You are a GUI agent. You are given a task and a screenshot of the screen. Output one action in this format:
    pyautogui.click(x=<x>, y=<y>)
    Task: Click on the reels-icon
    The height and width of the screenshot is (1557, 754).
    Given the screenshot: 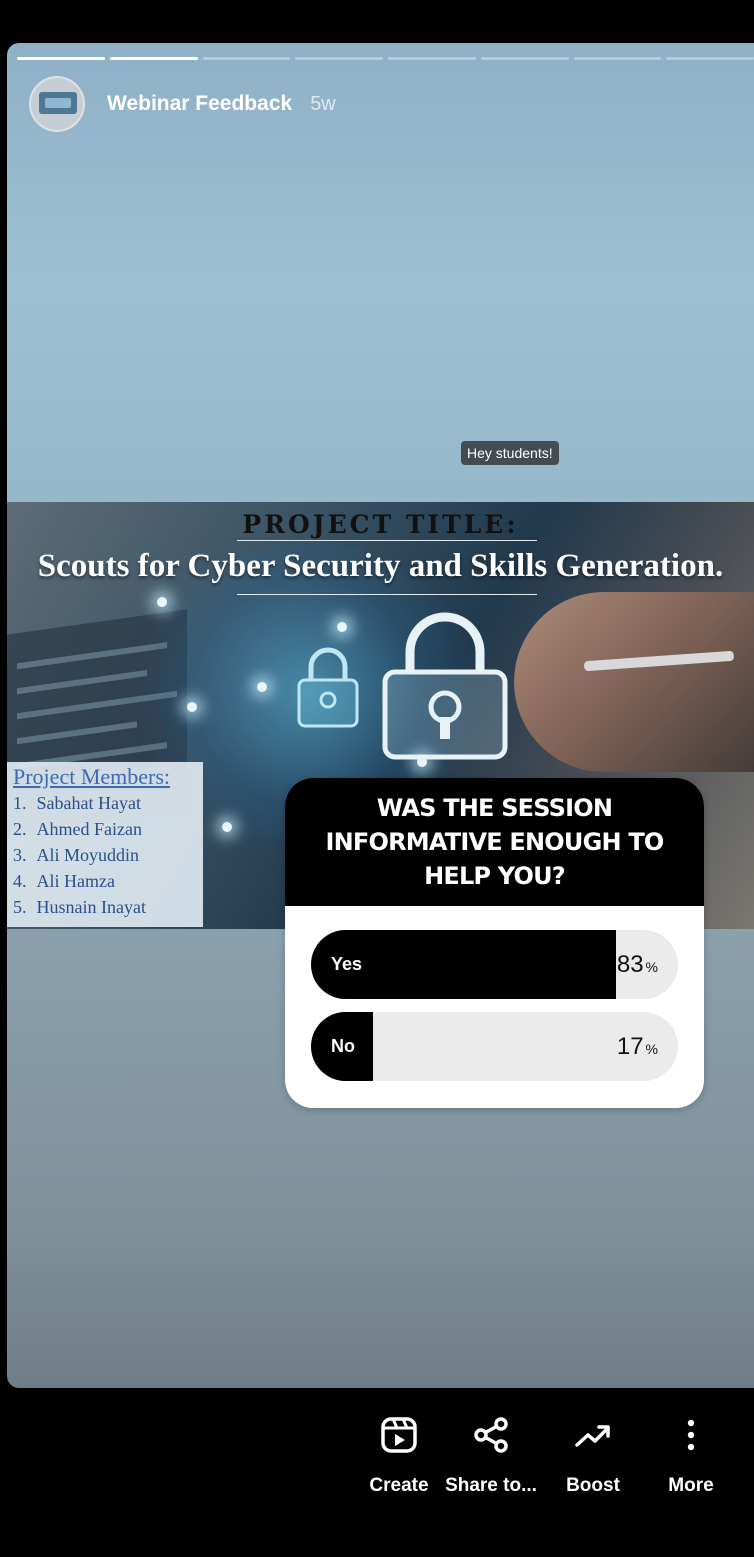 What is the action you would take?
    pyautogui.click(x=399, y=1435)
    